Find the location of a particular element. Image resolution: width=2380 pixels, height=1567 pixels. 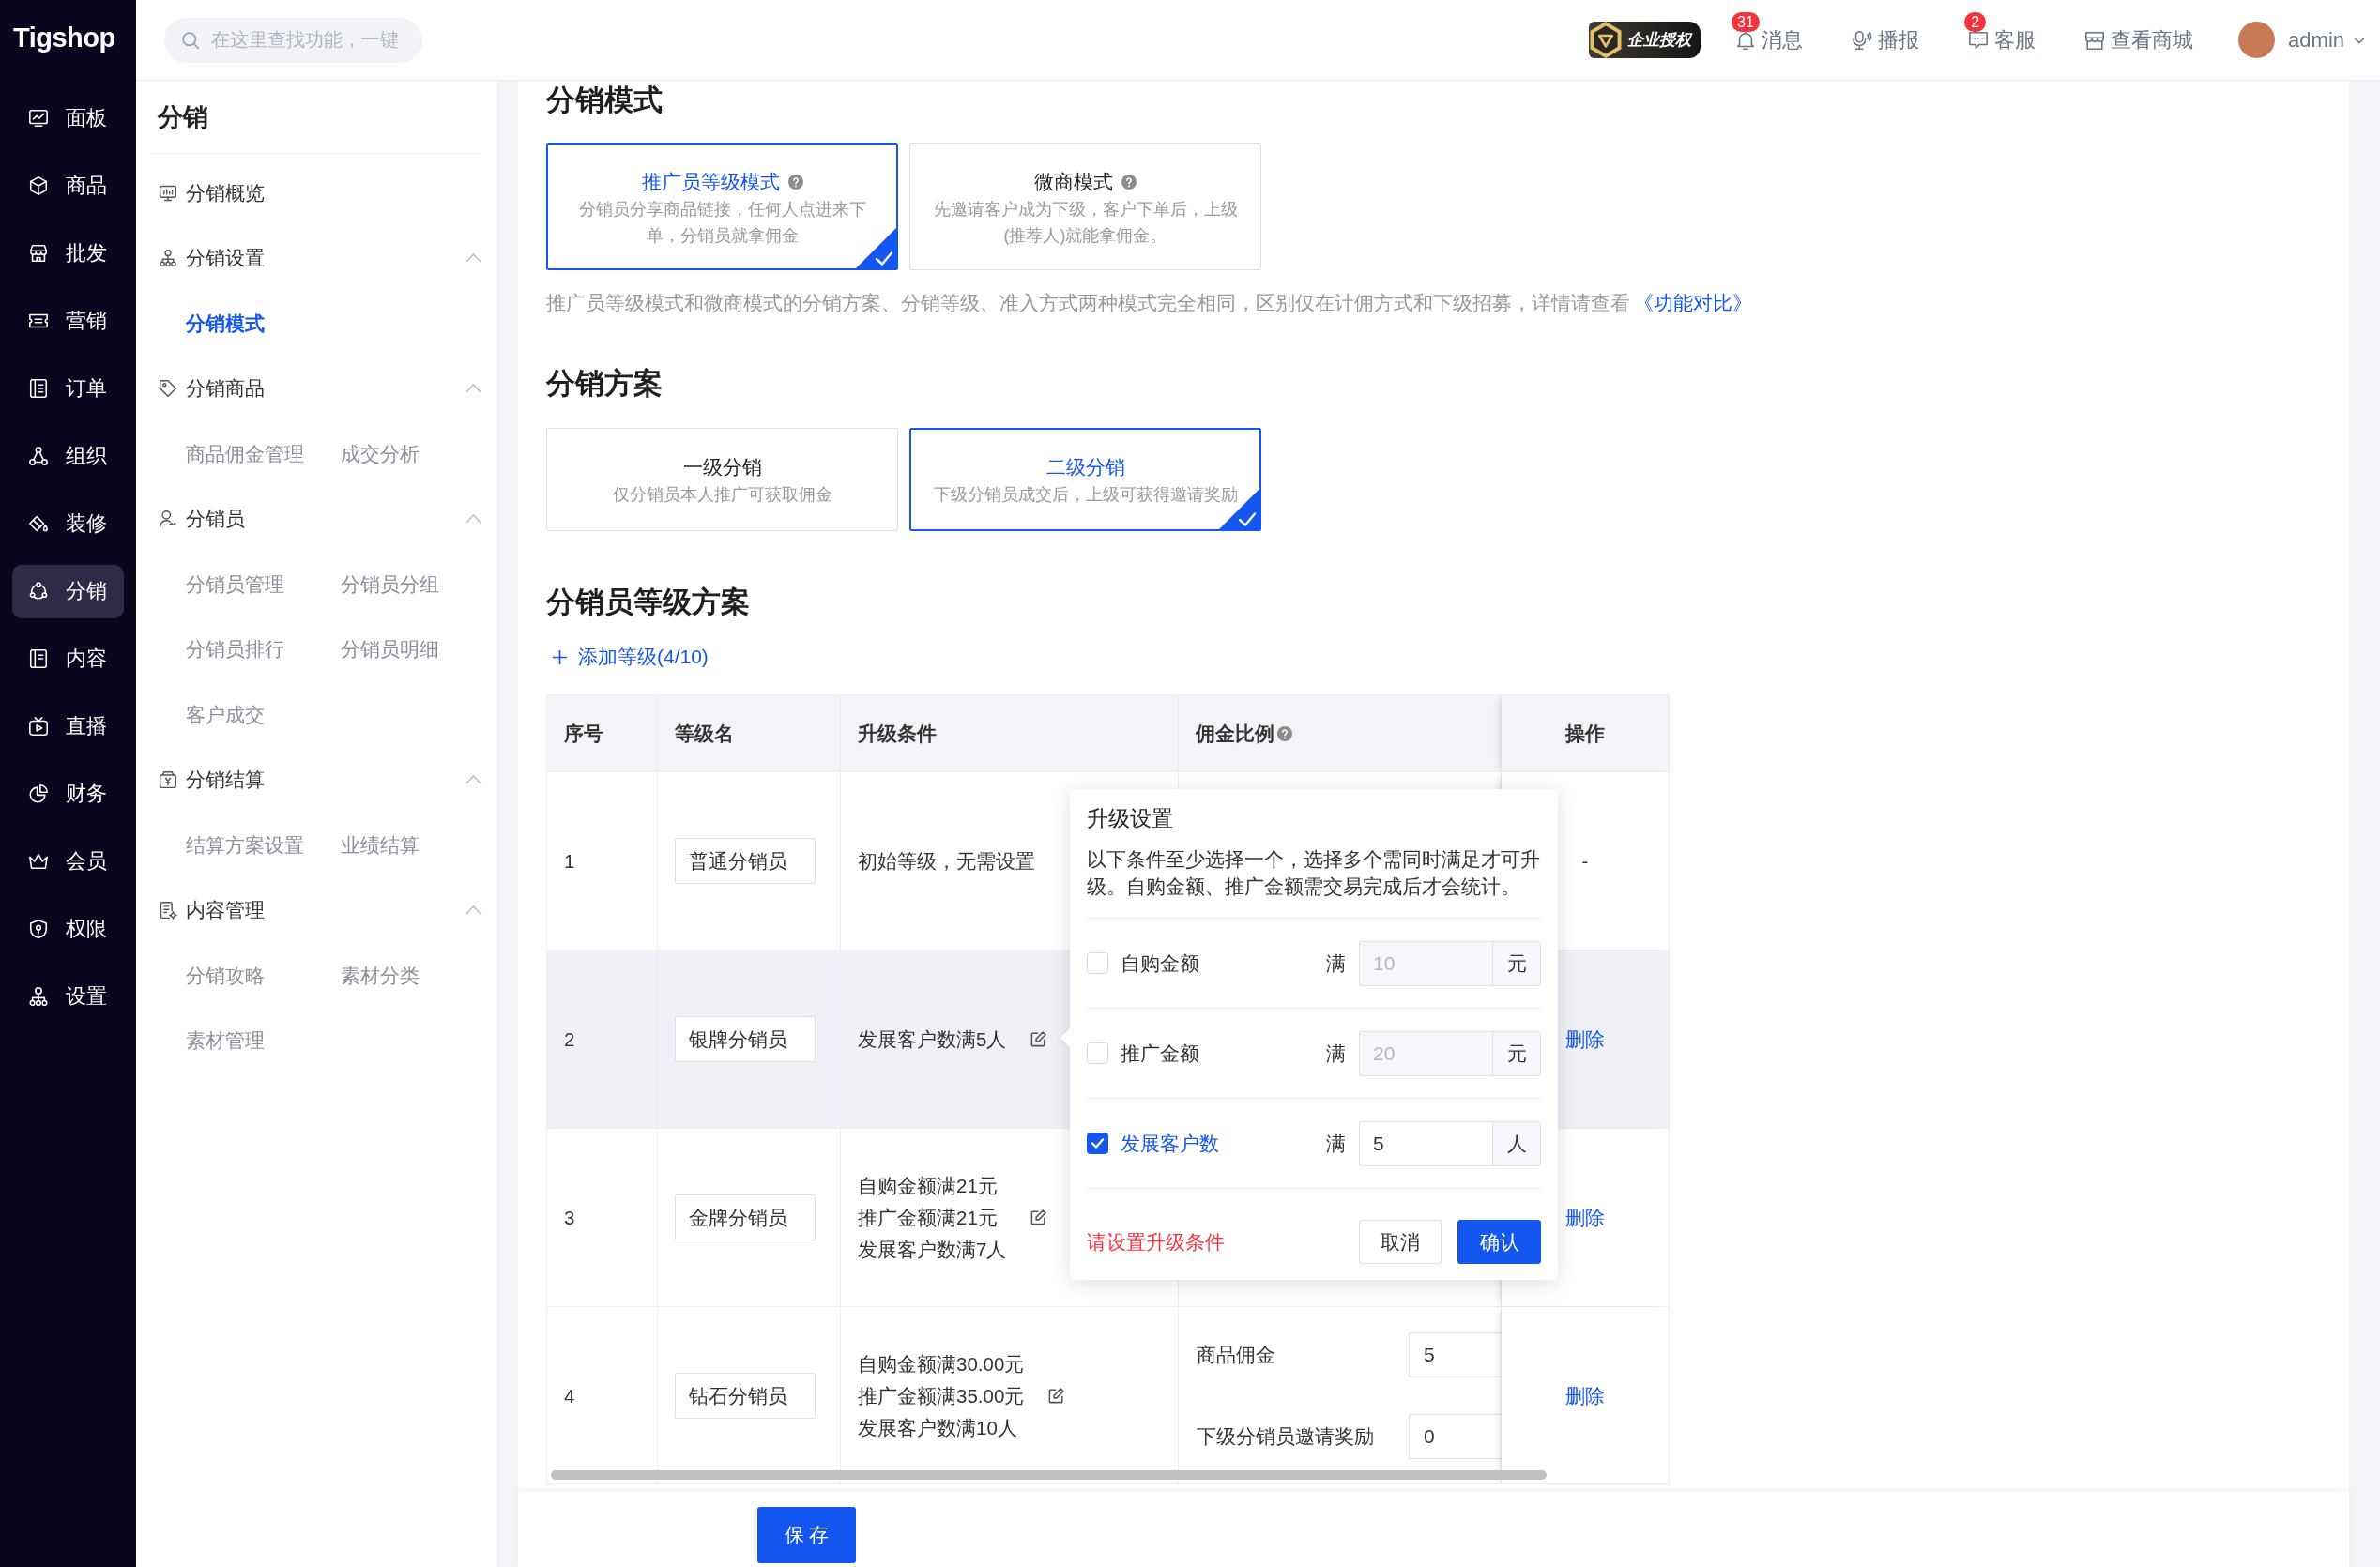

level-name-field: 金牌分销员 is located at coordinates (745, 1217).